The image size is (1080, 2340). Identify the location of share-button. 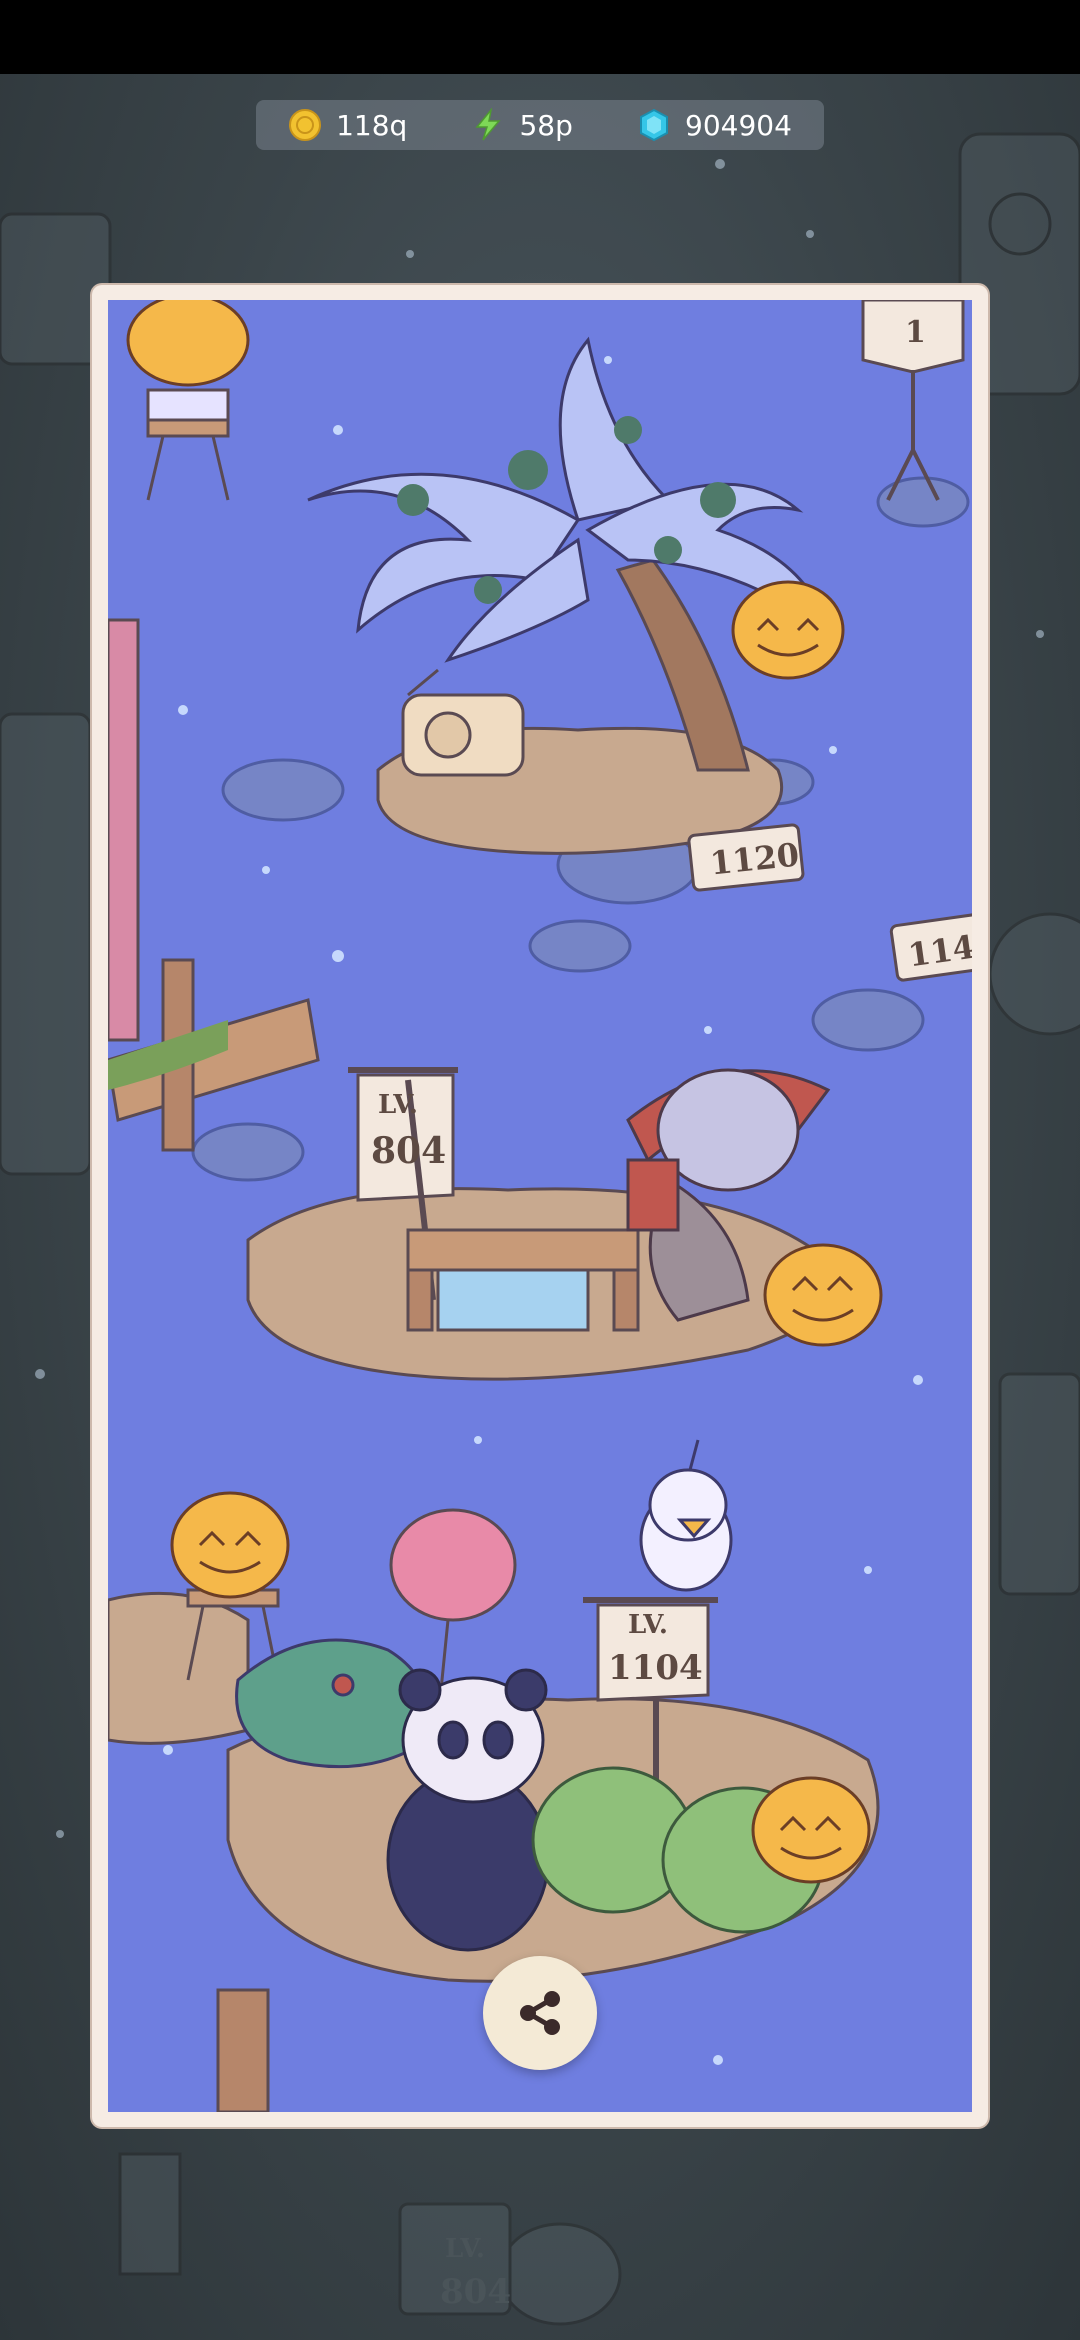
(540, 2013).